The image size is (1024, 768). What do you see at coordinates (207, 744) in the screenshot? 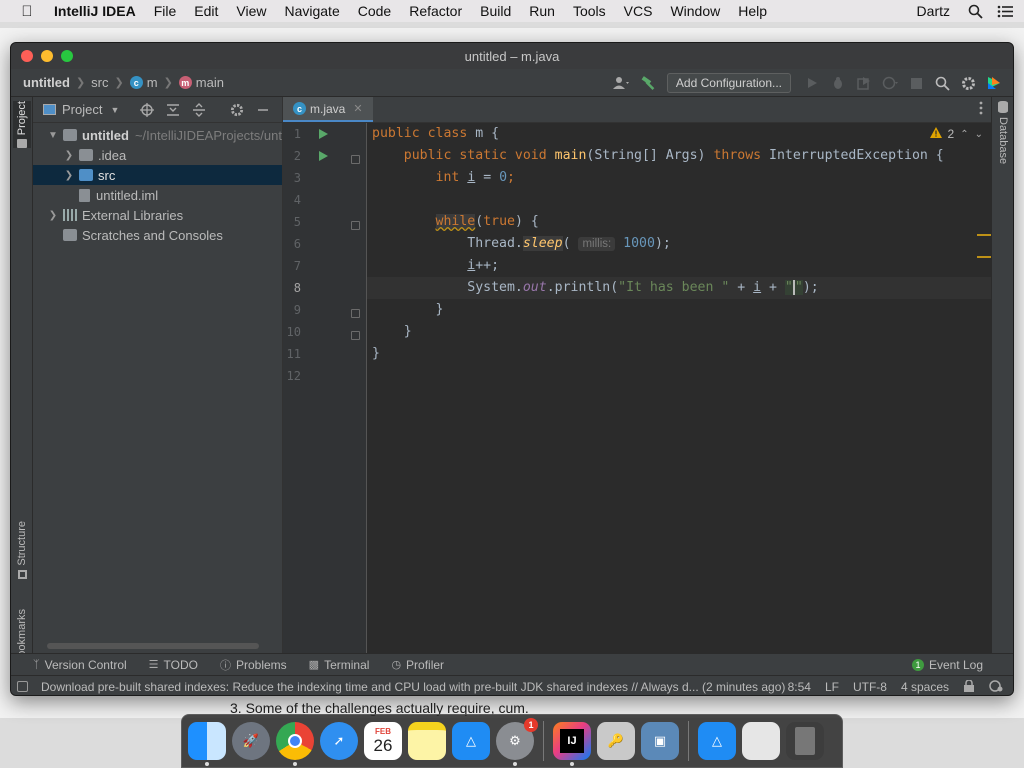
I see `dock-finder-icon` at bounding box center [207, 744].